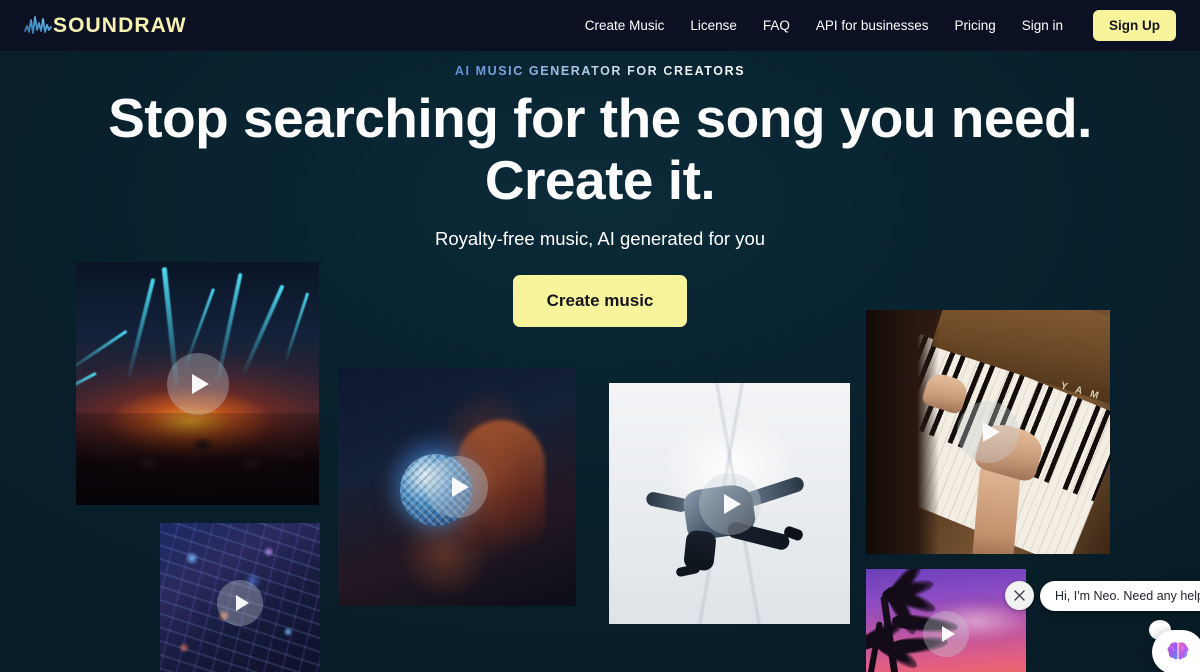  Describe the element at coordinates (625, 25) in the screenshot. I see `nav-item-create-music: Create Music` at that location.